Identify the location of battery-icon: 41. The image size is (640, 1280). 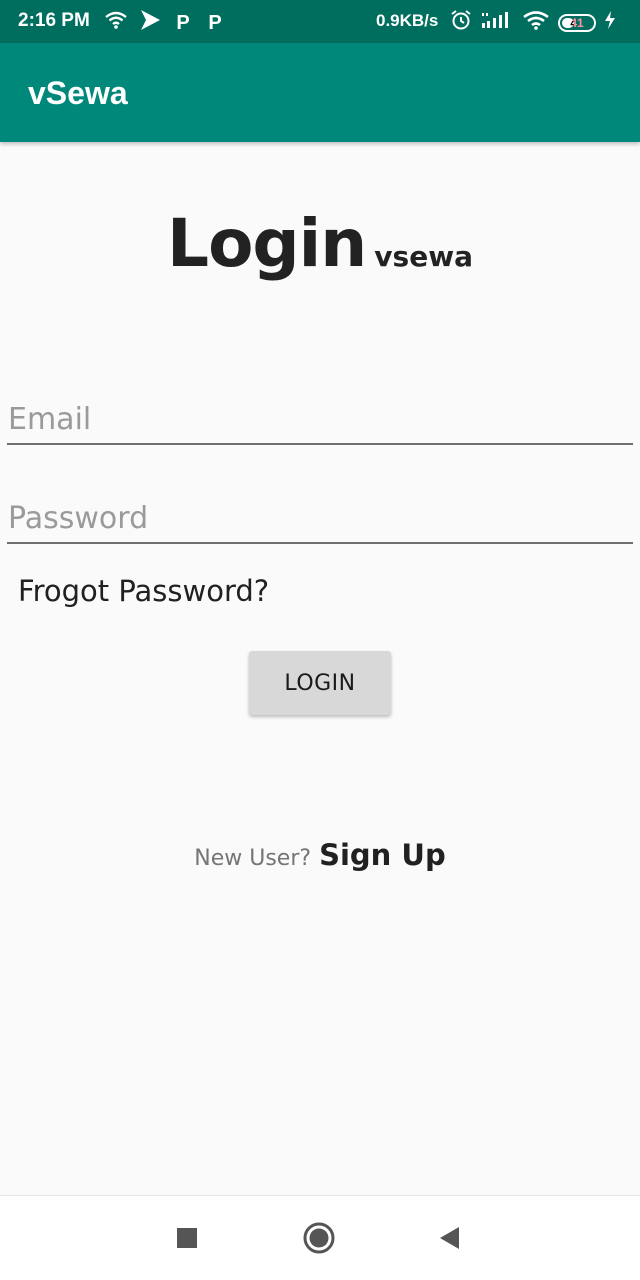
(577, 23).